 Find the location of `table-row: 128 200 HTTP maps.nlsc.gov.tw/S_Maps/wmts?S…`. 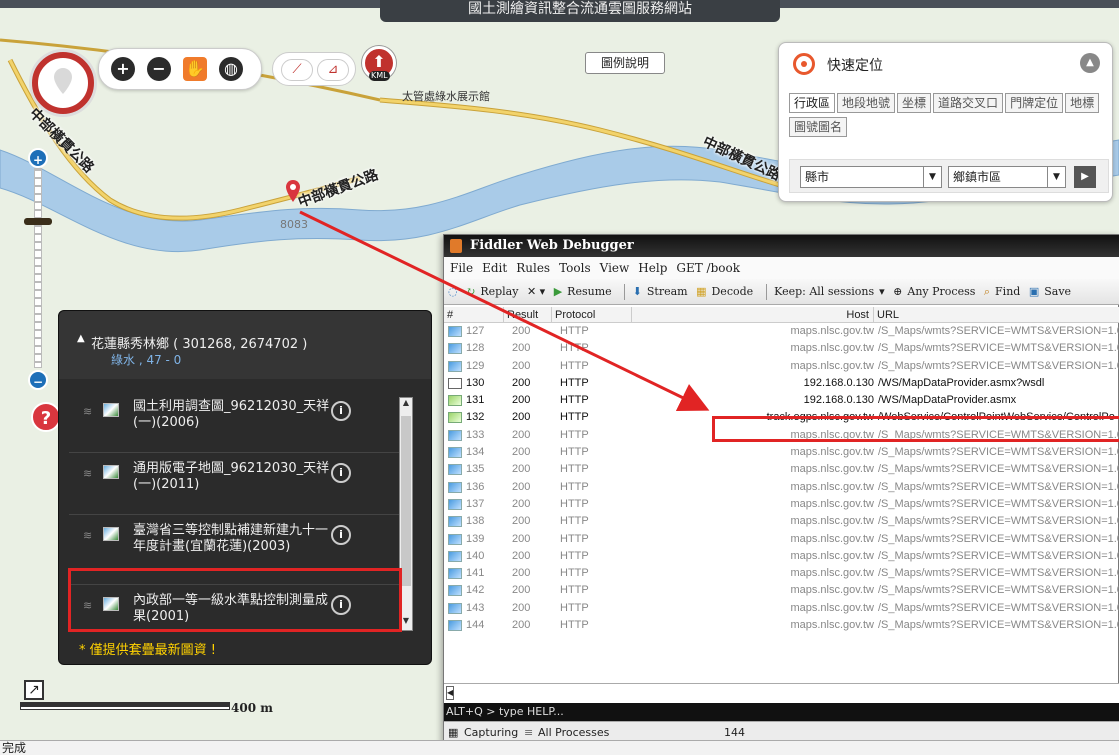

table-row: 128 200 HTTP maps.nlsc.gov.tw/S_Maps/wmts?S… is located at coordinates (781, 348).